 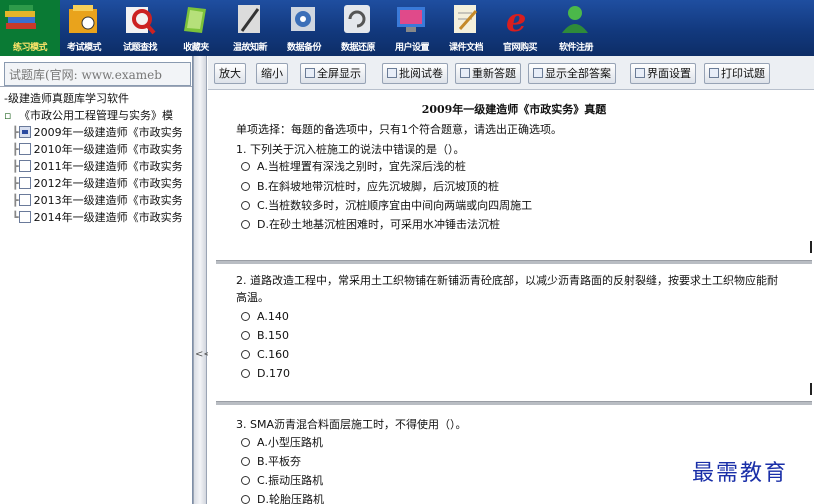 What do you see at coordinates (273, 335) in the screenshot?
I see `option-label: B.150` at bounding box center [273, 335].